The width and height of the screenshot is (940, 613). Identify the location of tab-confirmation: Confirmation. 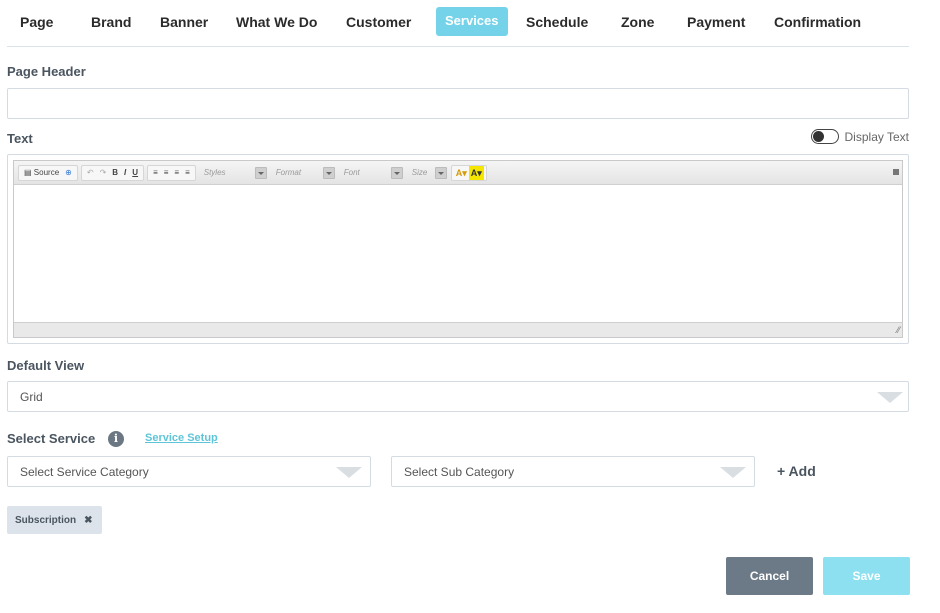
(817, 22).